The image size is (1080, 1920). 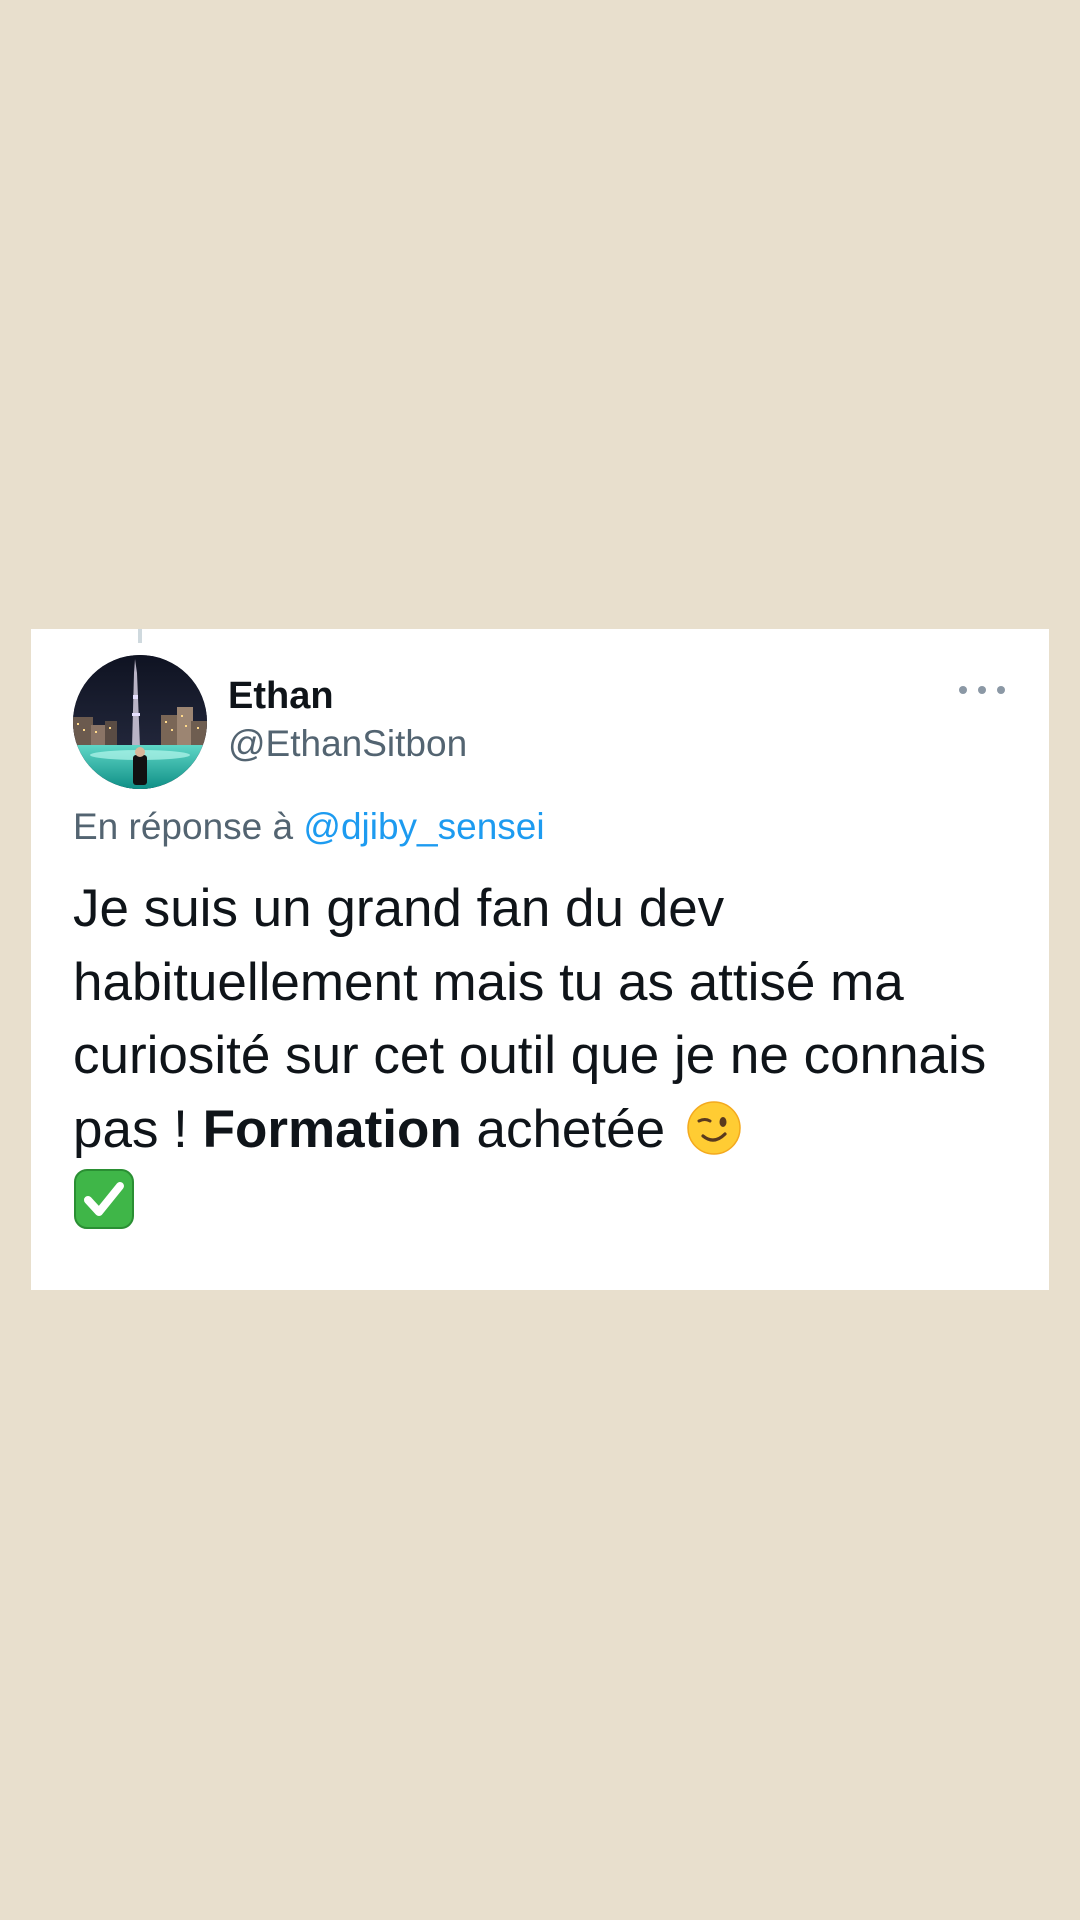 I want to click on avatar, so click(x=140, y=722).